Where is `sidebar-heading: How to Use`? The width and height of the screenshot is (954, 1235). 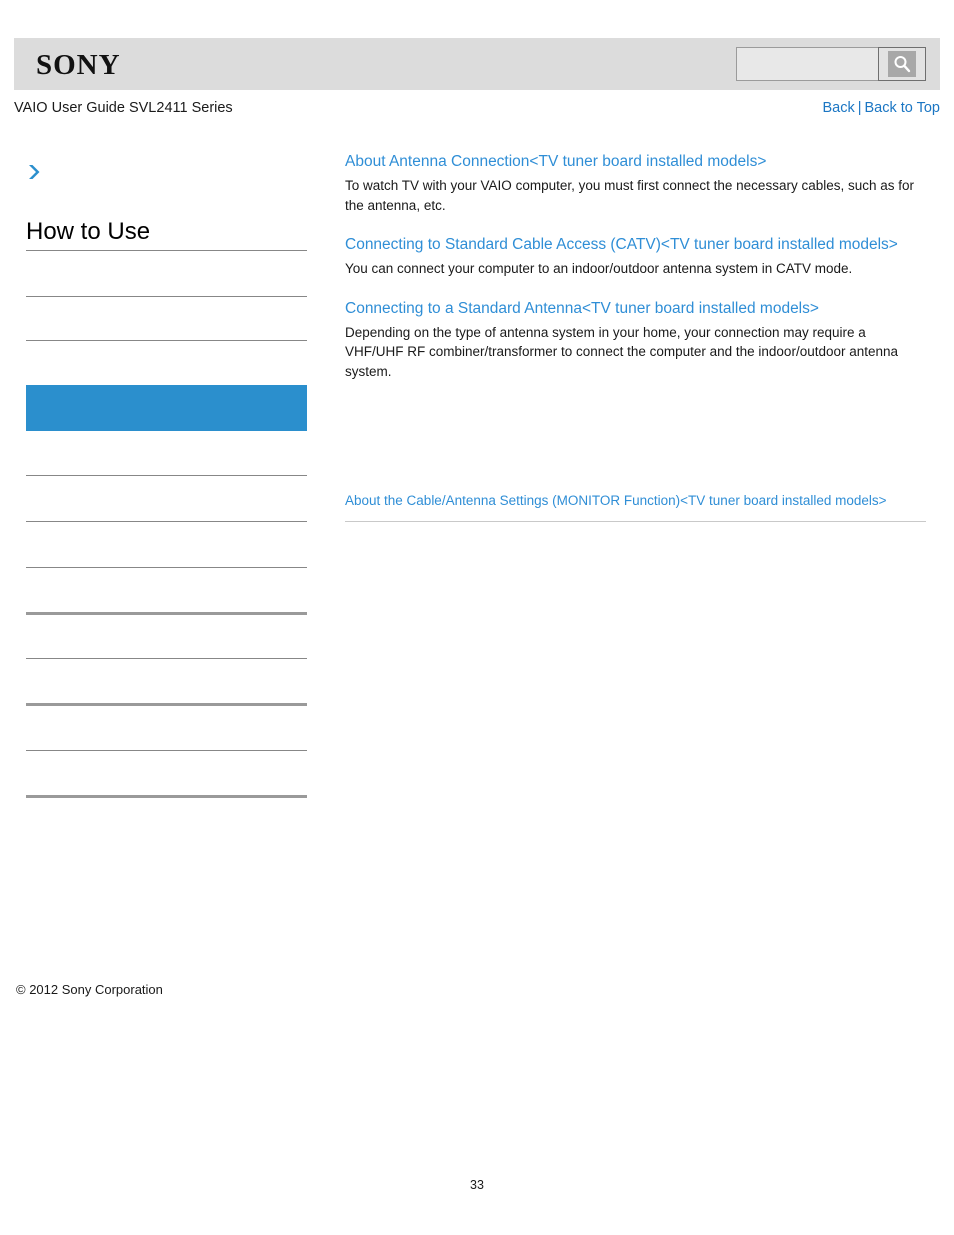
sidebar-heading: How to Use is located at coordinates (88, 231).